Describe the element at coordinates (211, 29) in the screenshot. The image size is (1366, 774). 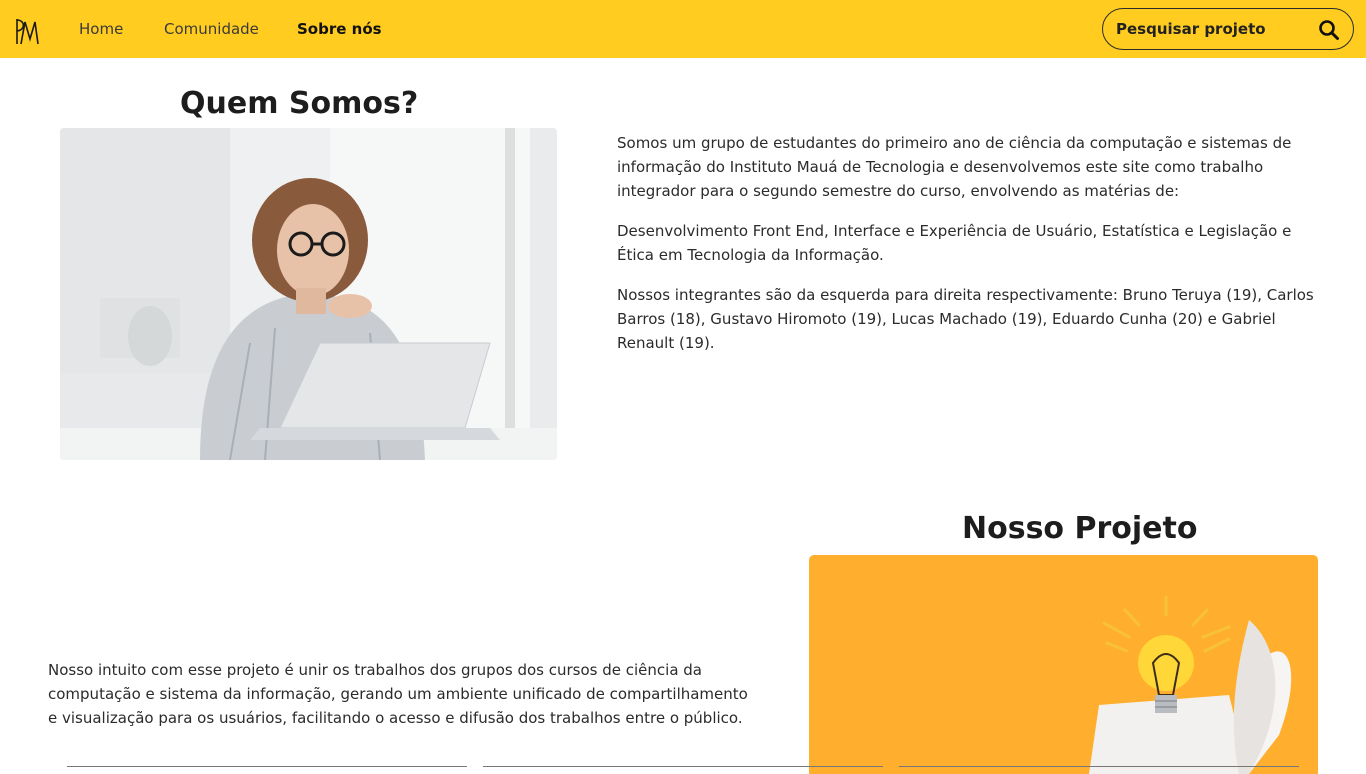
I see `nav-community-link: Comunidade` at that location.